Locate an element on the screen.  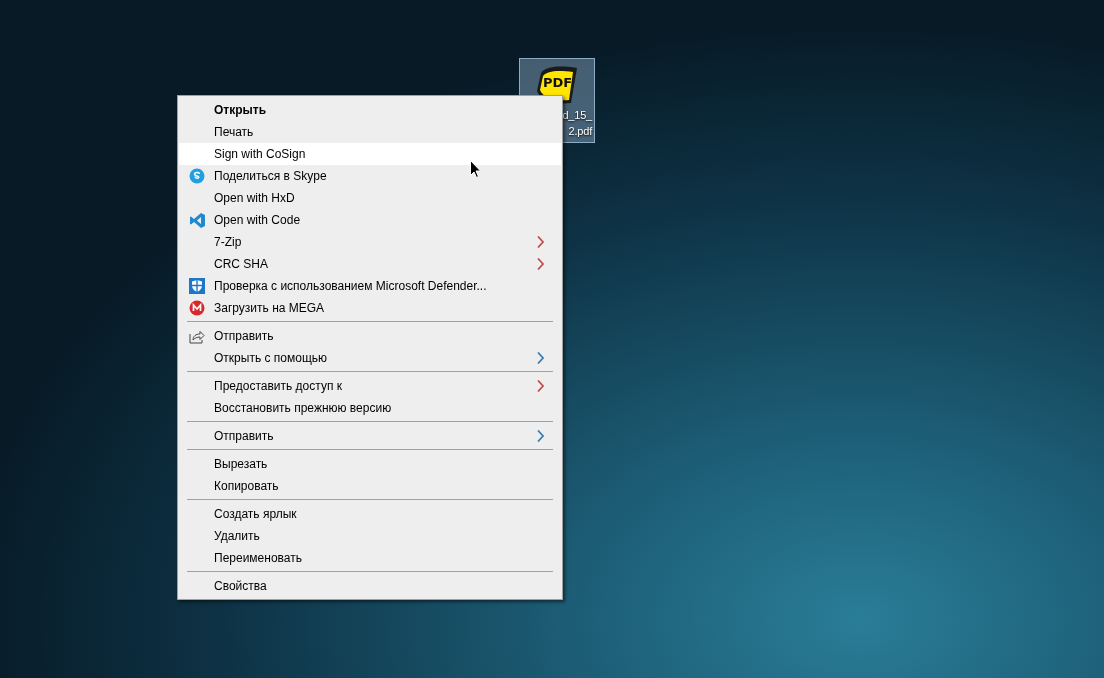
menu-item: Open with HxD is located at coordinates (370, 198).